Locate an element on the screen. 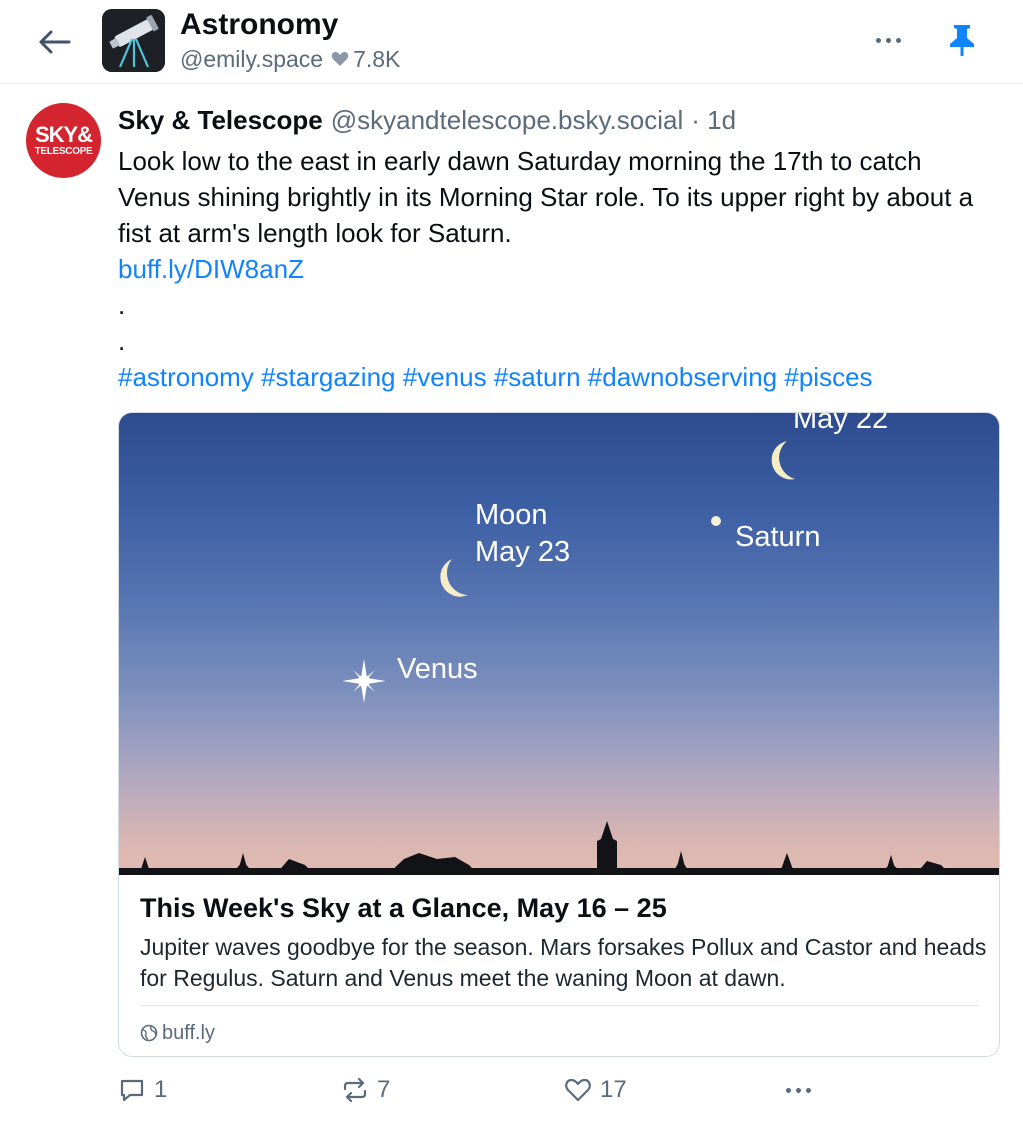 This screenshot has width=1023, height=1125. heart-outline-icon is located at coordinates (578, 1090).